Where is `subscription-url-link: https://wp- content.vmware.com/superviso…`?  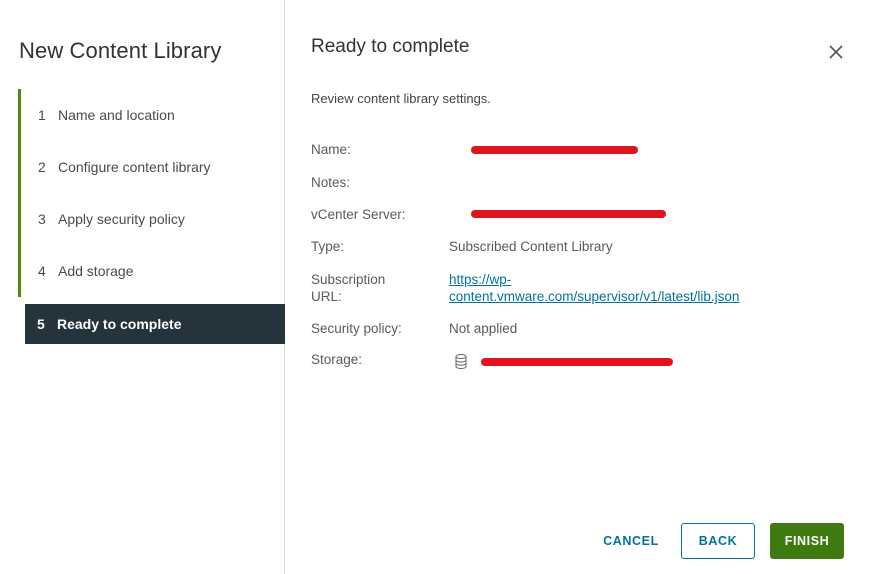 subscription-url-link: https://wp- content.vmware.com/superviso… is located at coordinates (594, 288).